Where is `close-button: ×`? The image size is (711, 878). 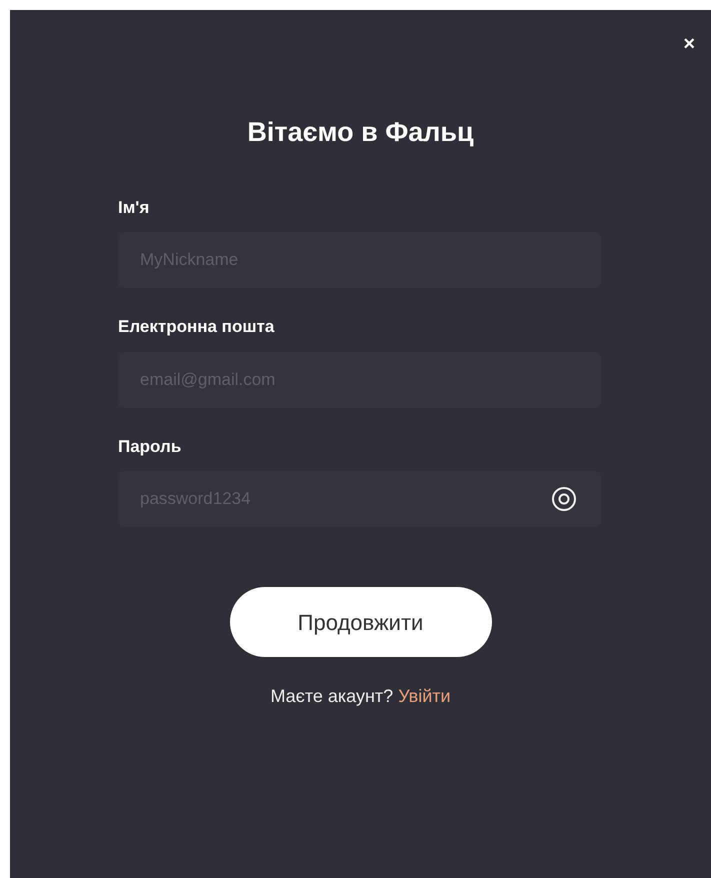
close-button: × is located at coordinates (689, 44).